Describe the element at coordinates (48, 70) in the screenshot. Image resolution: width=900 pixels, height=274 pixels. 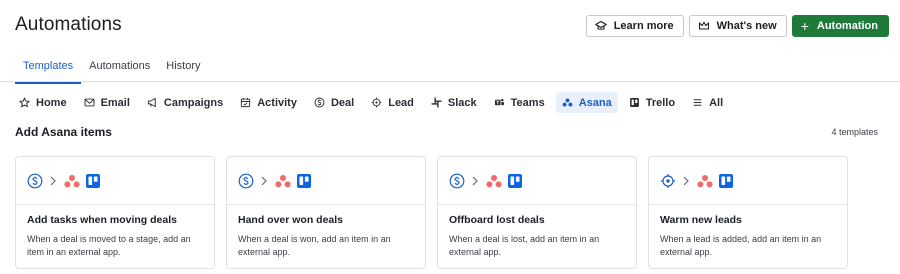
I see `tab-templates: Templates` at that location.